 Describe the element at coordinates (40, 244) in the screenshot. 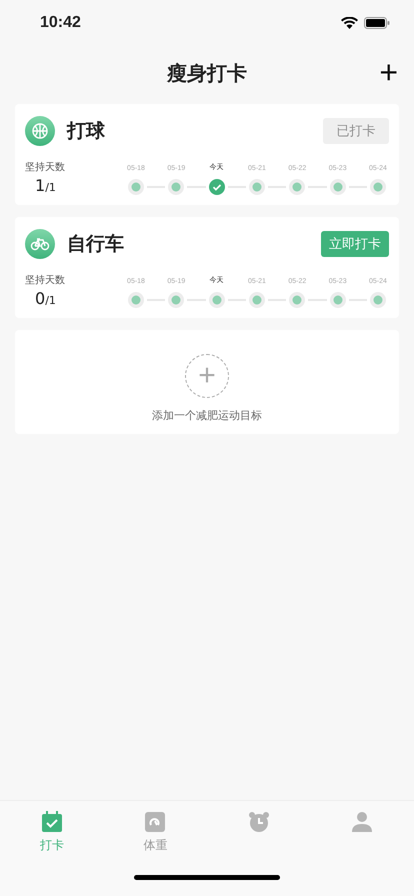

I see `bicycle-icon` at that location.